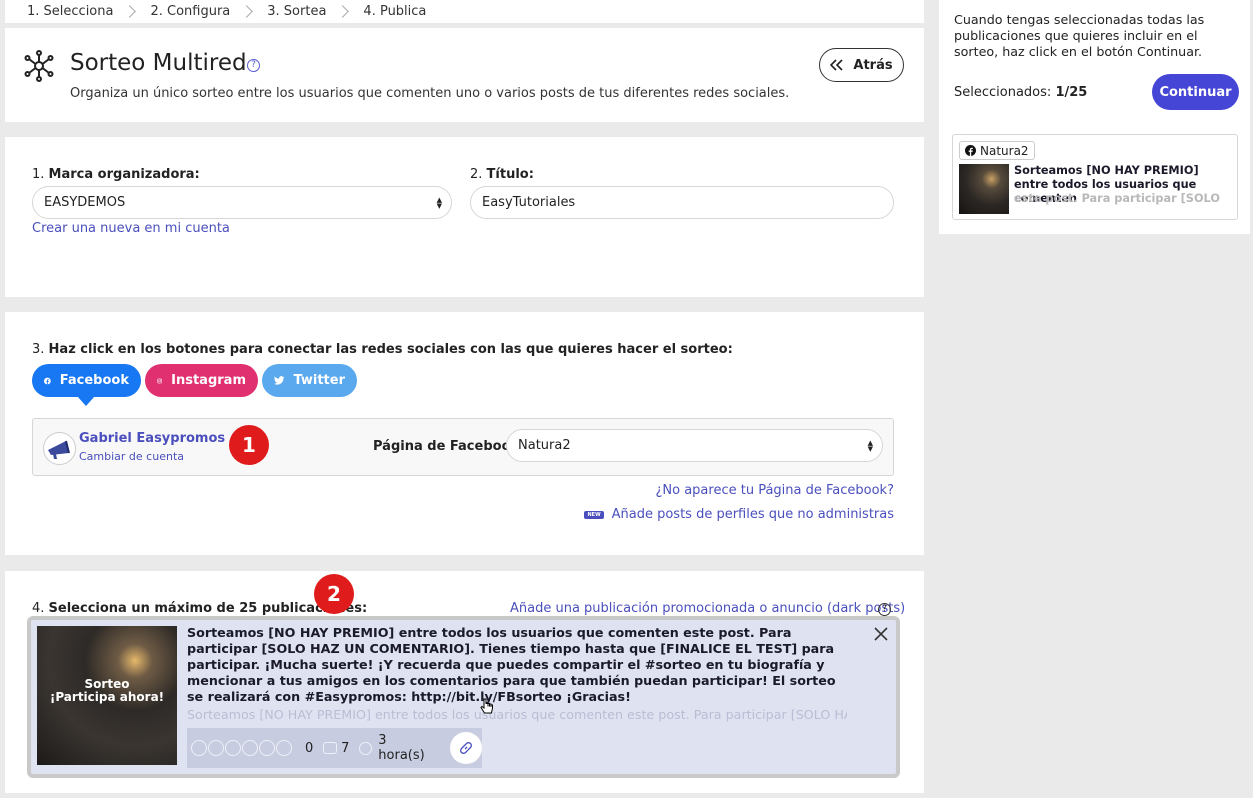  Describe the element at coordinates (309, 380) in the screenshot. I see `twitter-button: Twitter` at that location.